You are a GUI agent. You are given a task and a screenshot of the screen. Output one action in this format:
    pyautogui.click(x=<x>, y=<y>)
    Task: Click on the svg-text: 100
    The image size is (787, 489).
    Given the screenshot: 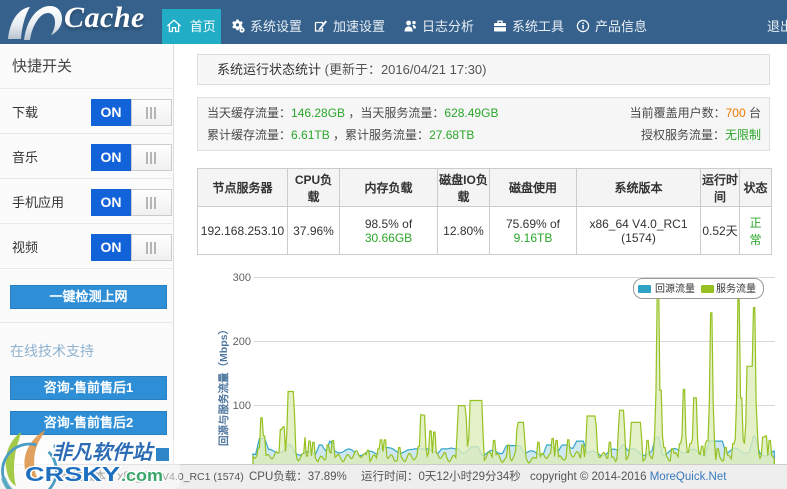 What is the action you would take?
    pyautogui.click(x=242, y=406)
    